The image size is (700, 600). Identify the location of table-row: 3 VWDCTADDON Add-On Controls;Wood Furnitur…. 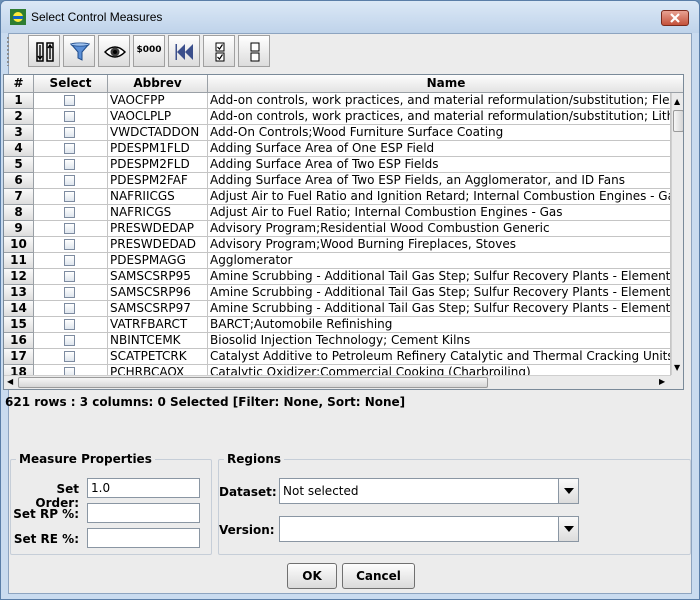
(337, 133).